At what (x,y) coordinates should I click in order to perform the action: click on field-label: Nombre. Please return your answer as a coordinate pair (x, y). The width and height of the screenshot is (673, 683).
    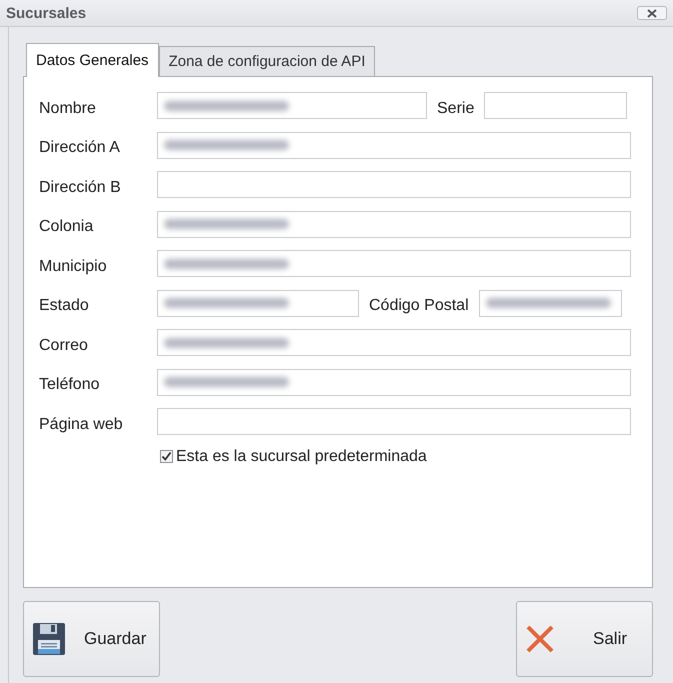
    Looking at the image, I should click on (68, 108).